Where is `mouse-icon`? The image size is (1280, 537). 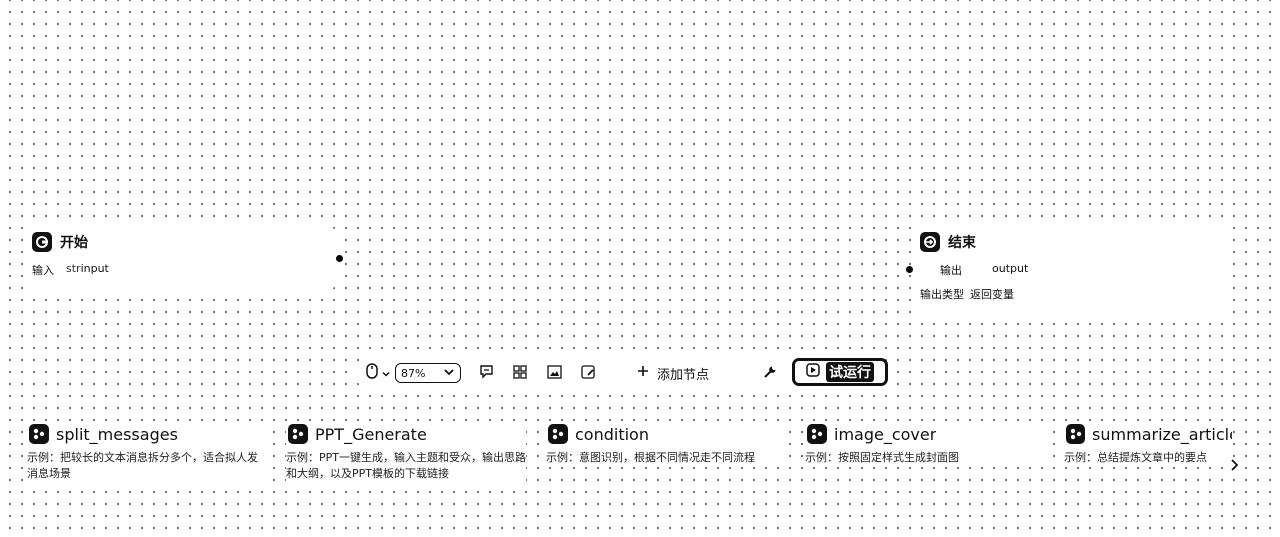
mouse-icon is located at coordinates (372, 373).